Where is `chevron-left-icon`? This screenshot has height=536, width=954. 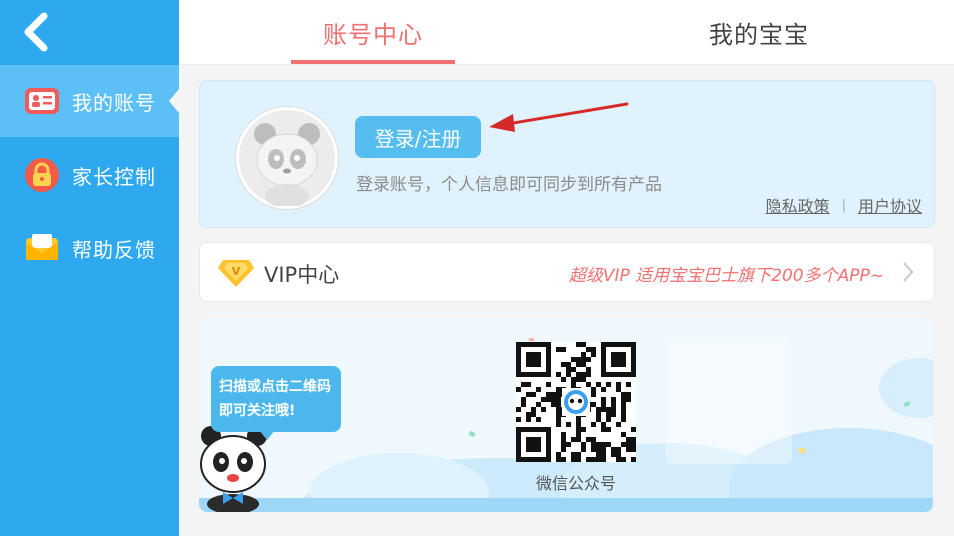 chevron-left-icon is located at coordinates (36, 32).